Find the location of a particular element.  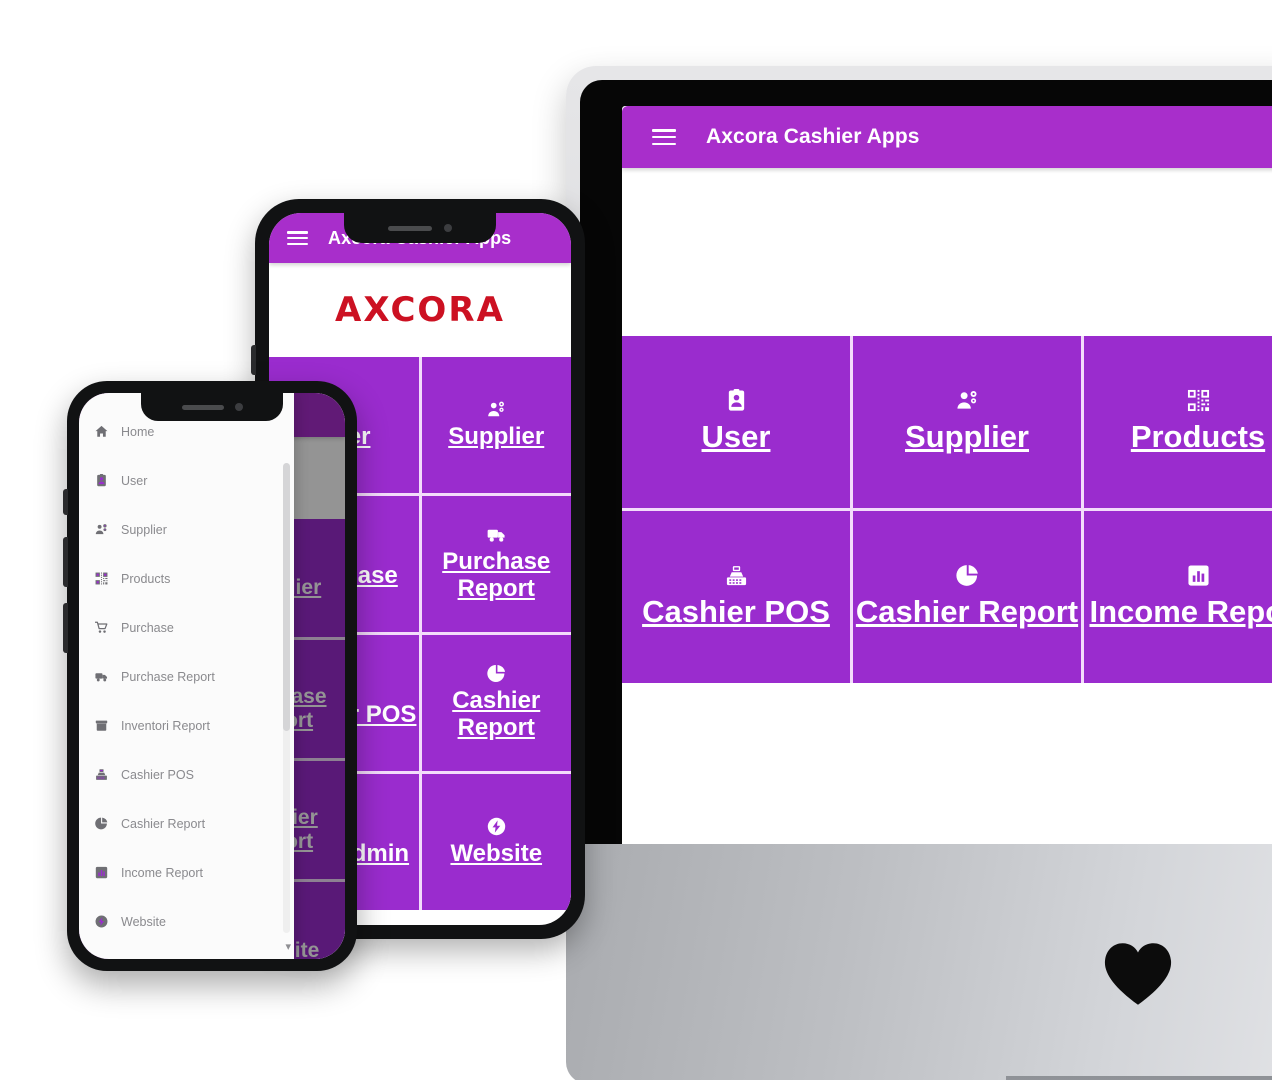

menu-tile-label: Website is located at coordinates (496, 853).